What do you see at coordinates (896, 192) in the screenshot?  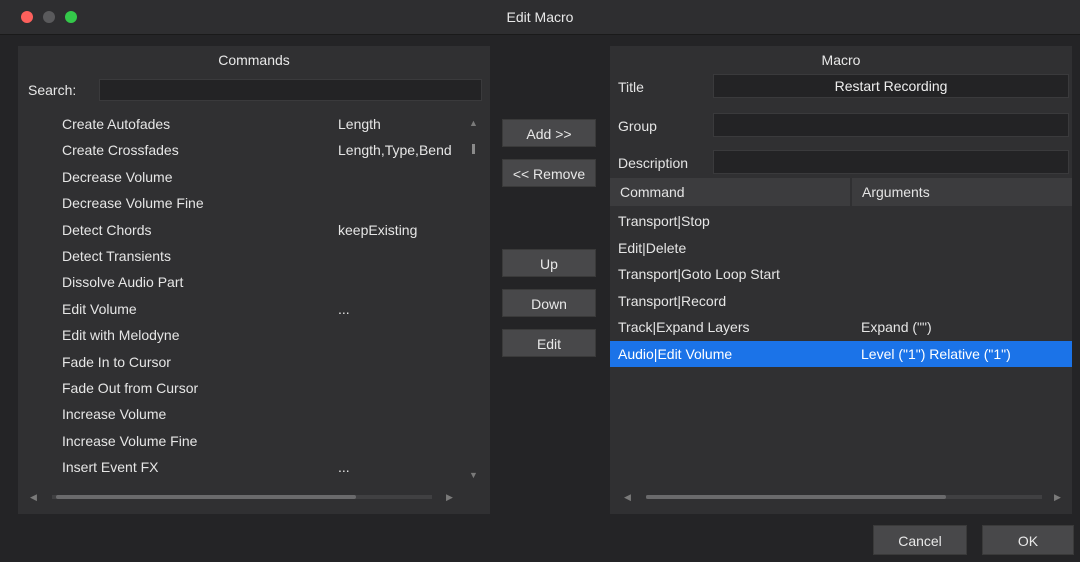 I see `column-arguments-label: Arguments` at bounding box center [896, 192].